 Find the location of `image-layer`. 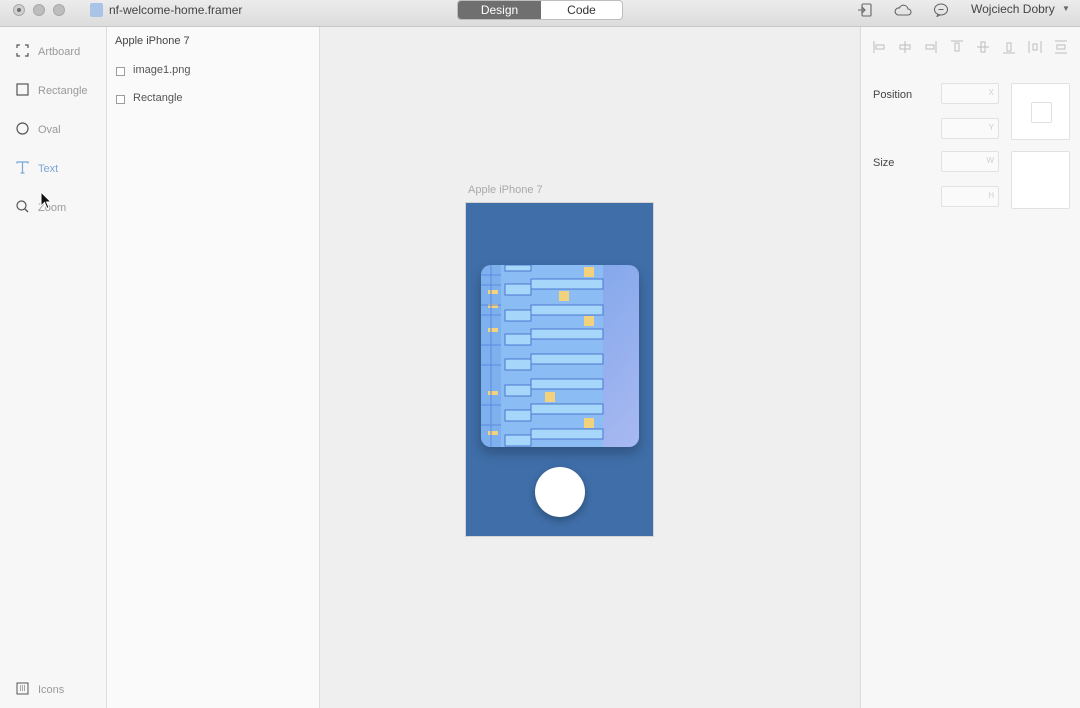

image-layer is located at coordinates (560, 356).